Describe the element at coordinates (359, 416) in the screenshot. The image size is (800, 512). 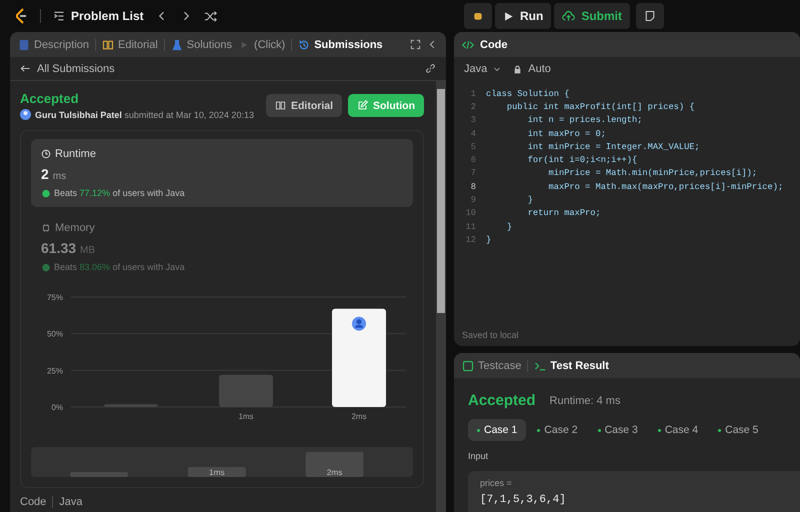
I see `x-tick-label: 2ms` at that location.